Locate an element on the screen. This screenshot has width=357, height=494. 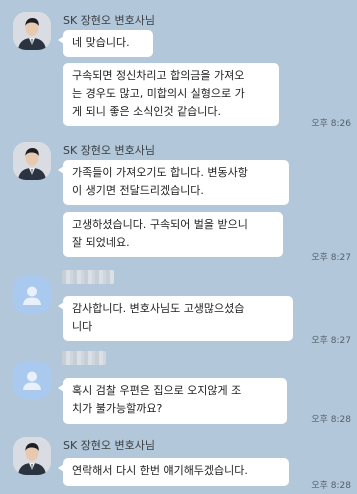
message-bubble: 감사합니다. 변호사님도 고생많으셨습 니다 is located at coordinates (175, 318).